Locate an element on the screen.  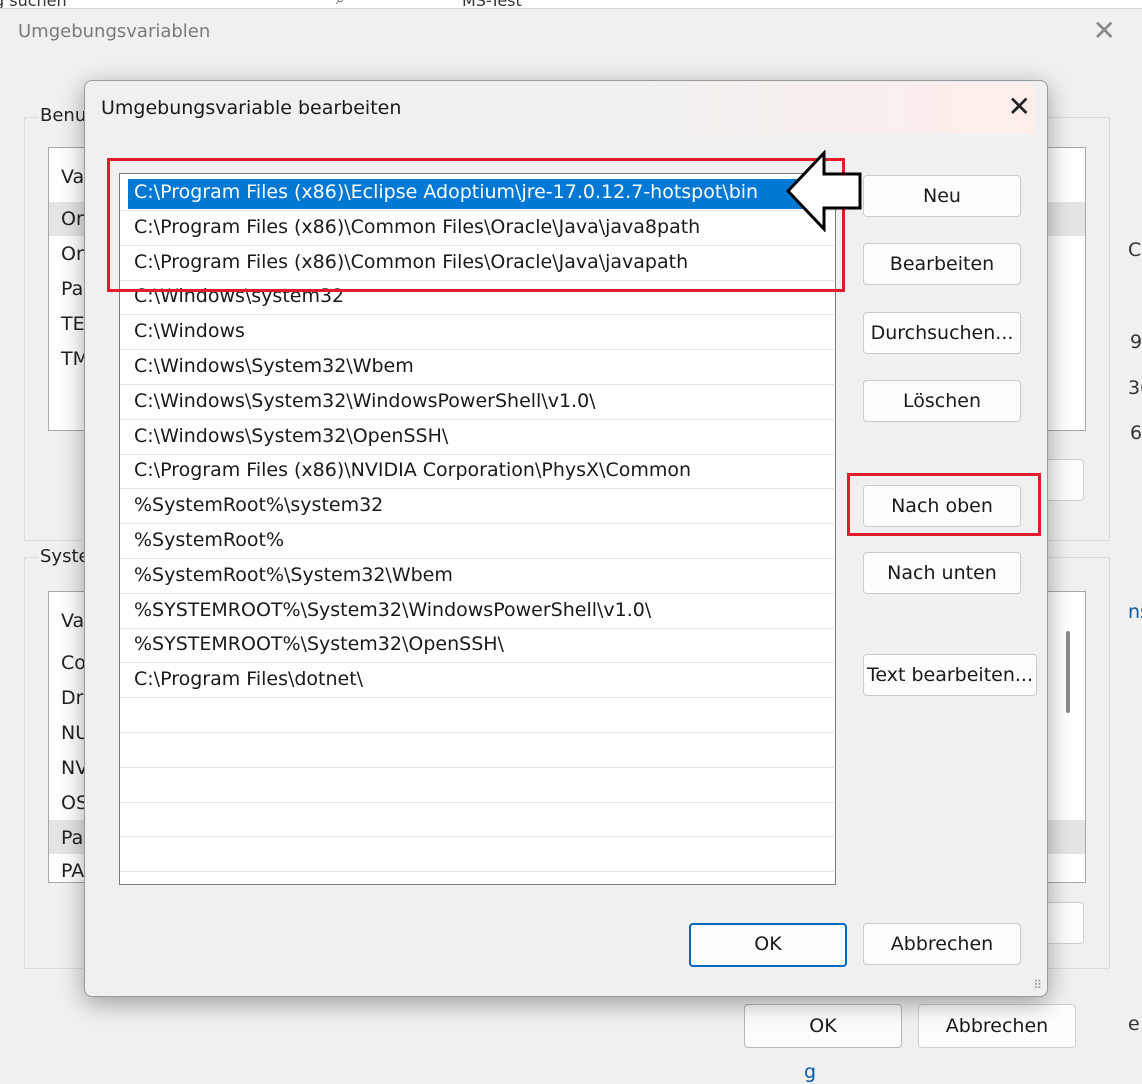
edge-text: e is located at coordinates (1134, 1024).